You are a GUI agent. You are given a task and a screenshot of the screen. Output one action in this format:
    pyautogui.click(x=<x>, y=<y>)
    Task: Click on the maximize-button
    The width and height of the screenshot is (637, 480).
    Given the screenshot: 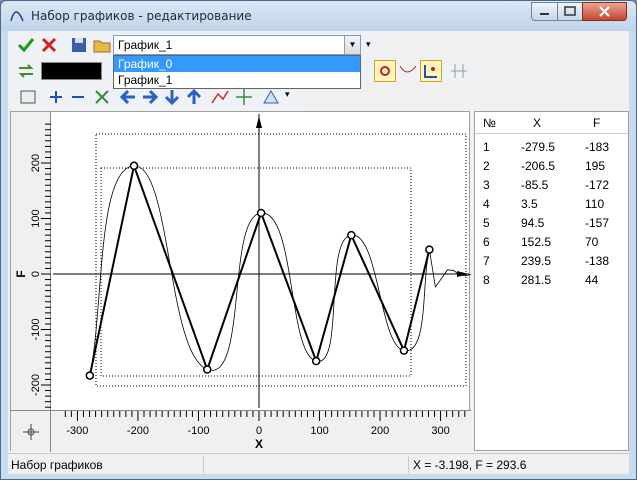 What is the action you would take?
    pyautogui.click(x=570, y=11)
    